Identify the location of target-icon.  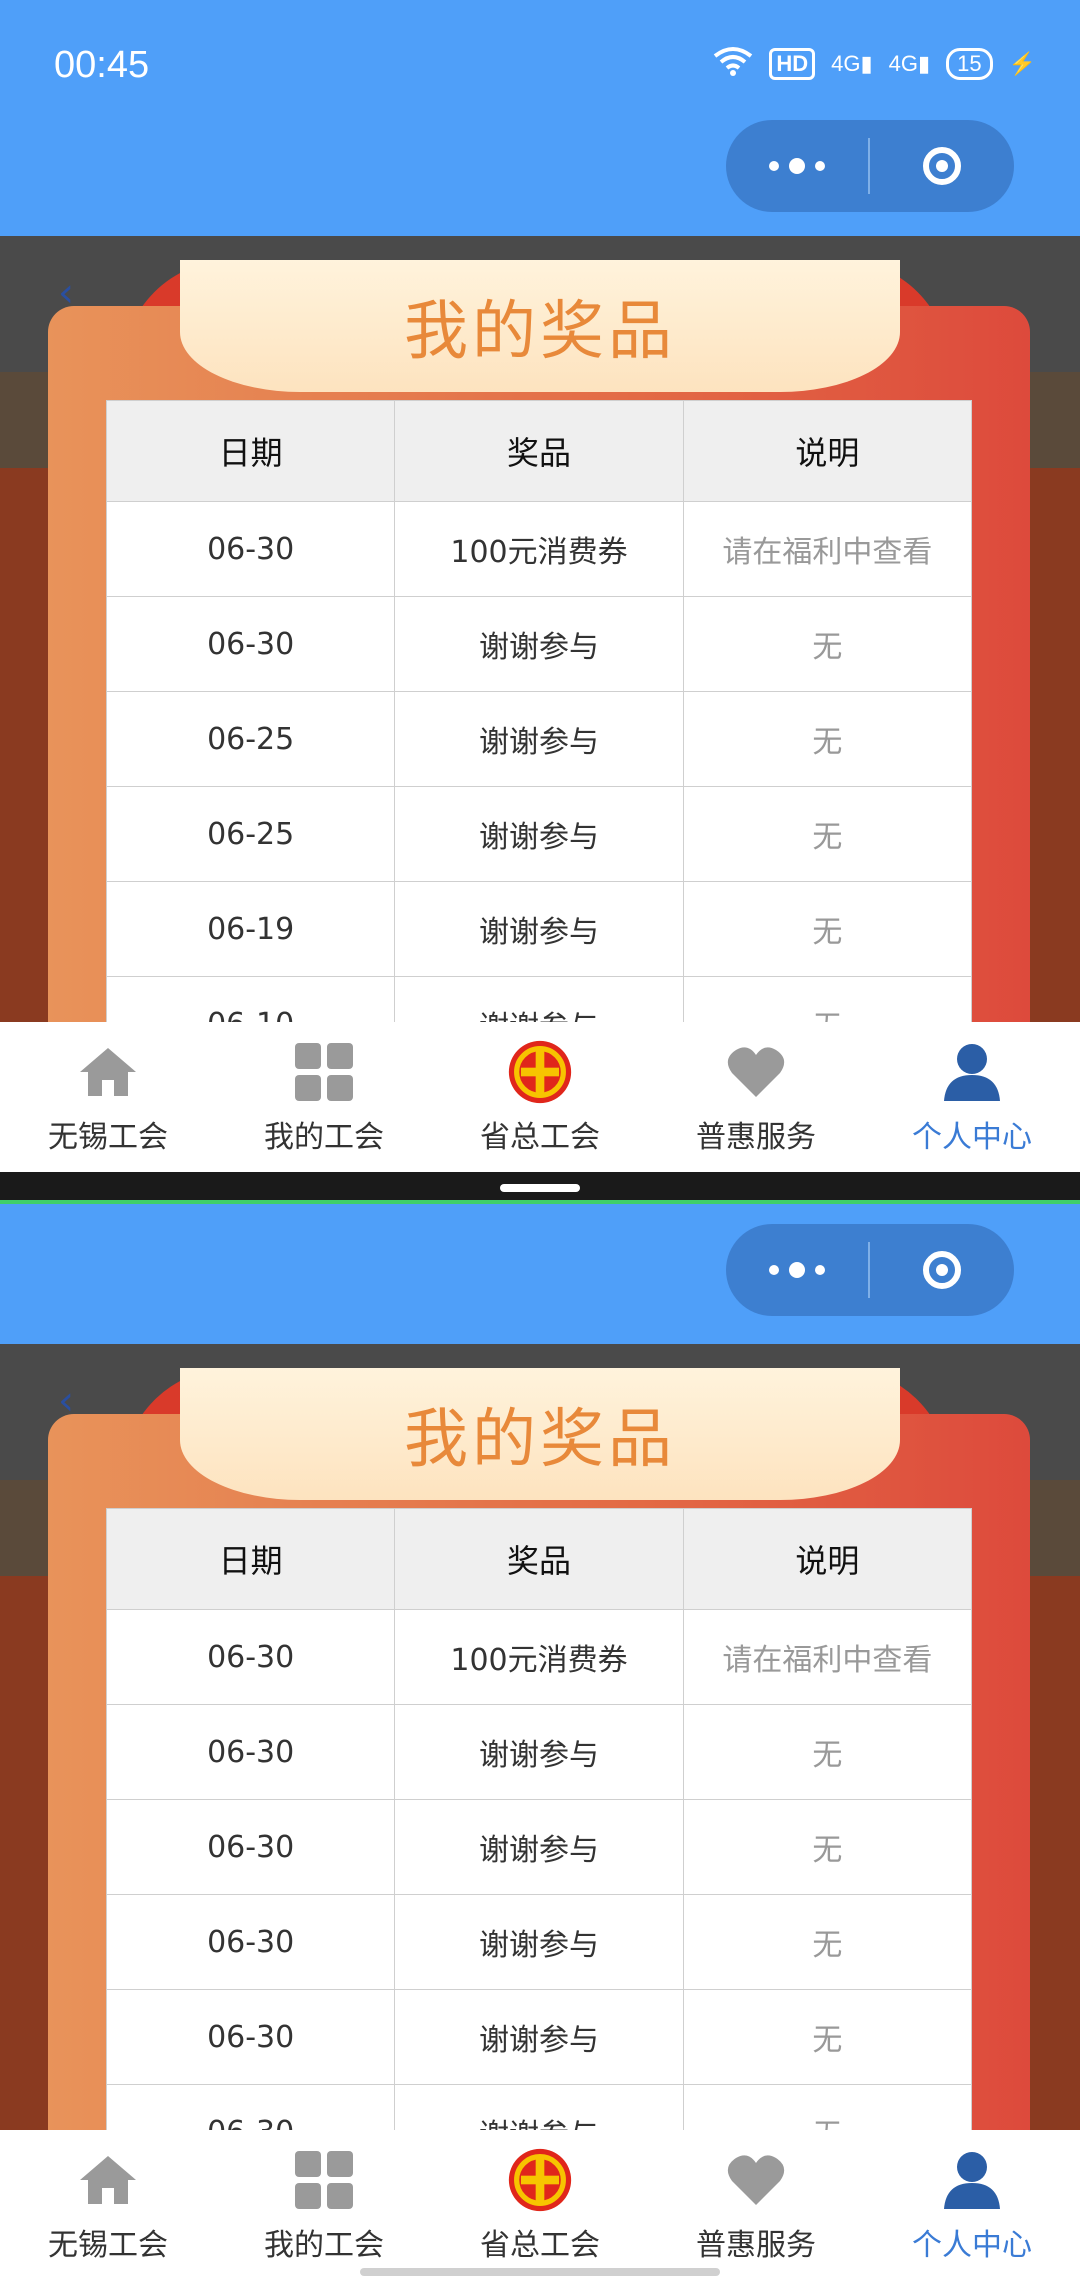
(942, 166).